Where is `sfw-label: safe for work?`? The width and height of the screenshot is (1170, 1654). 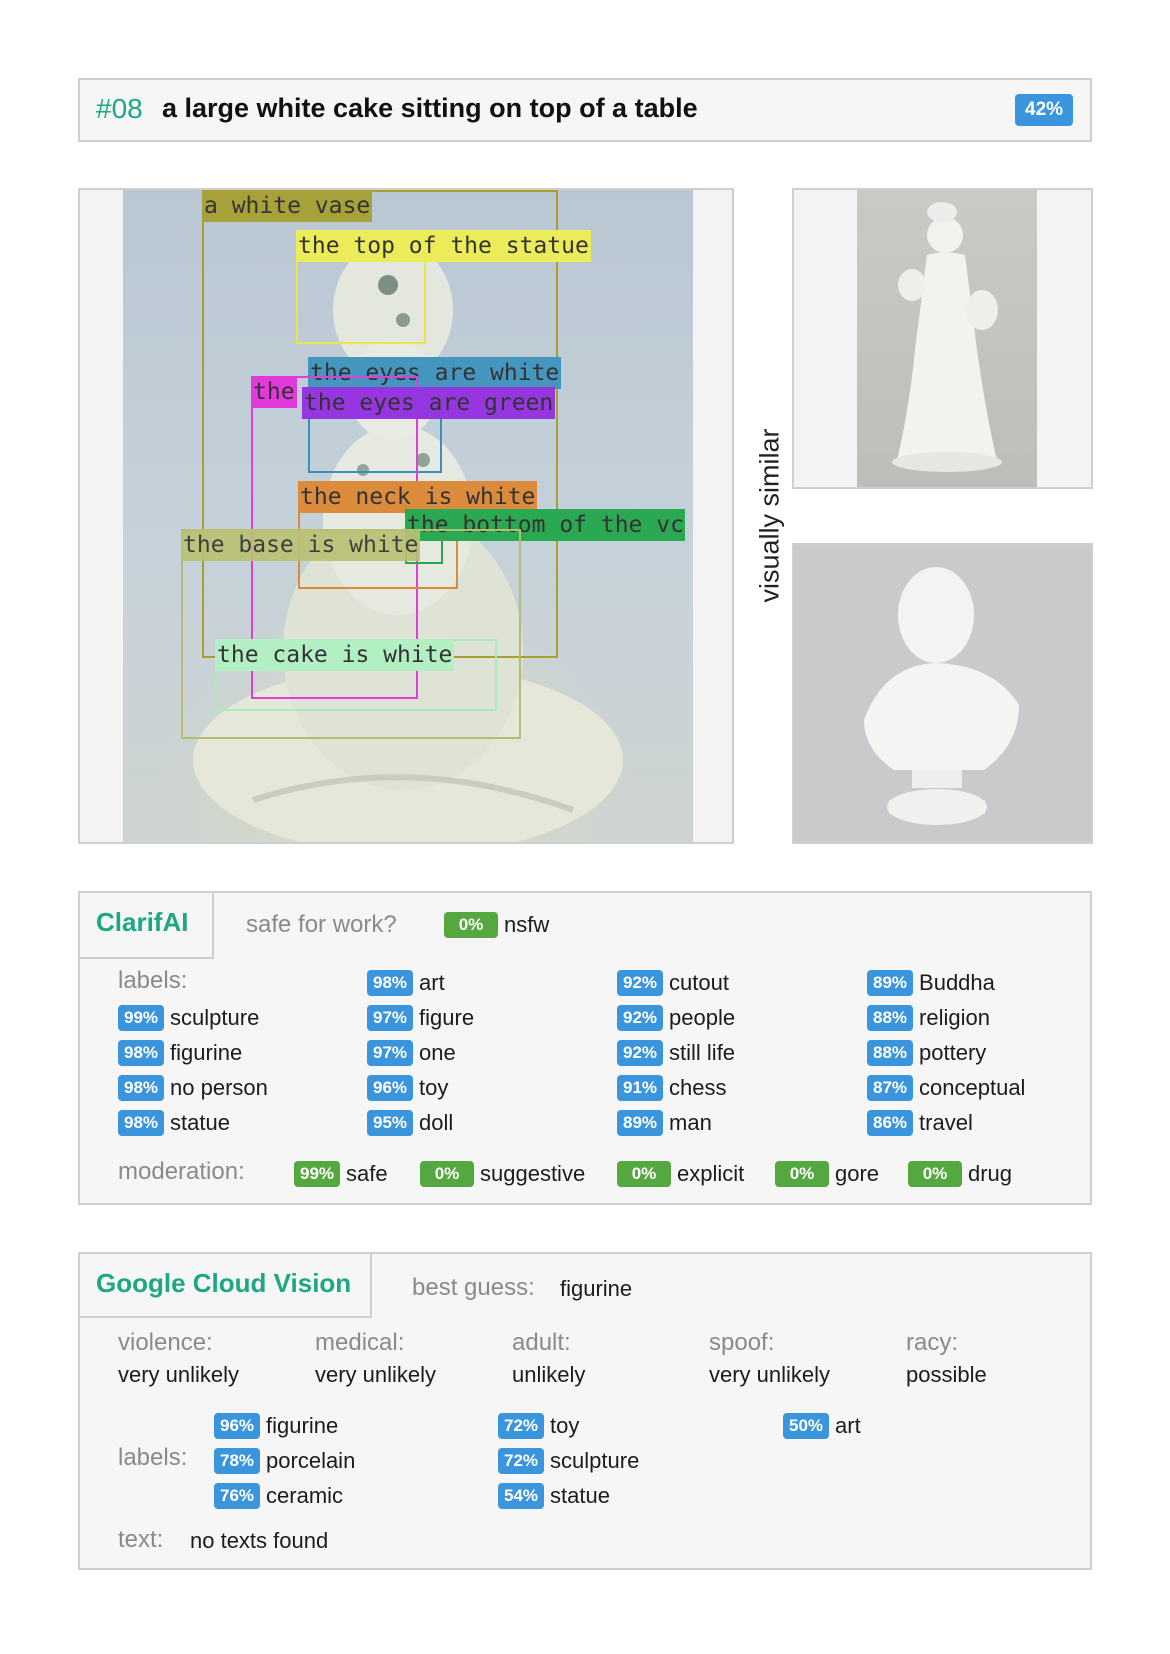 sfw-label: safe for work? is located at coordinates (321, 924).